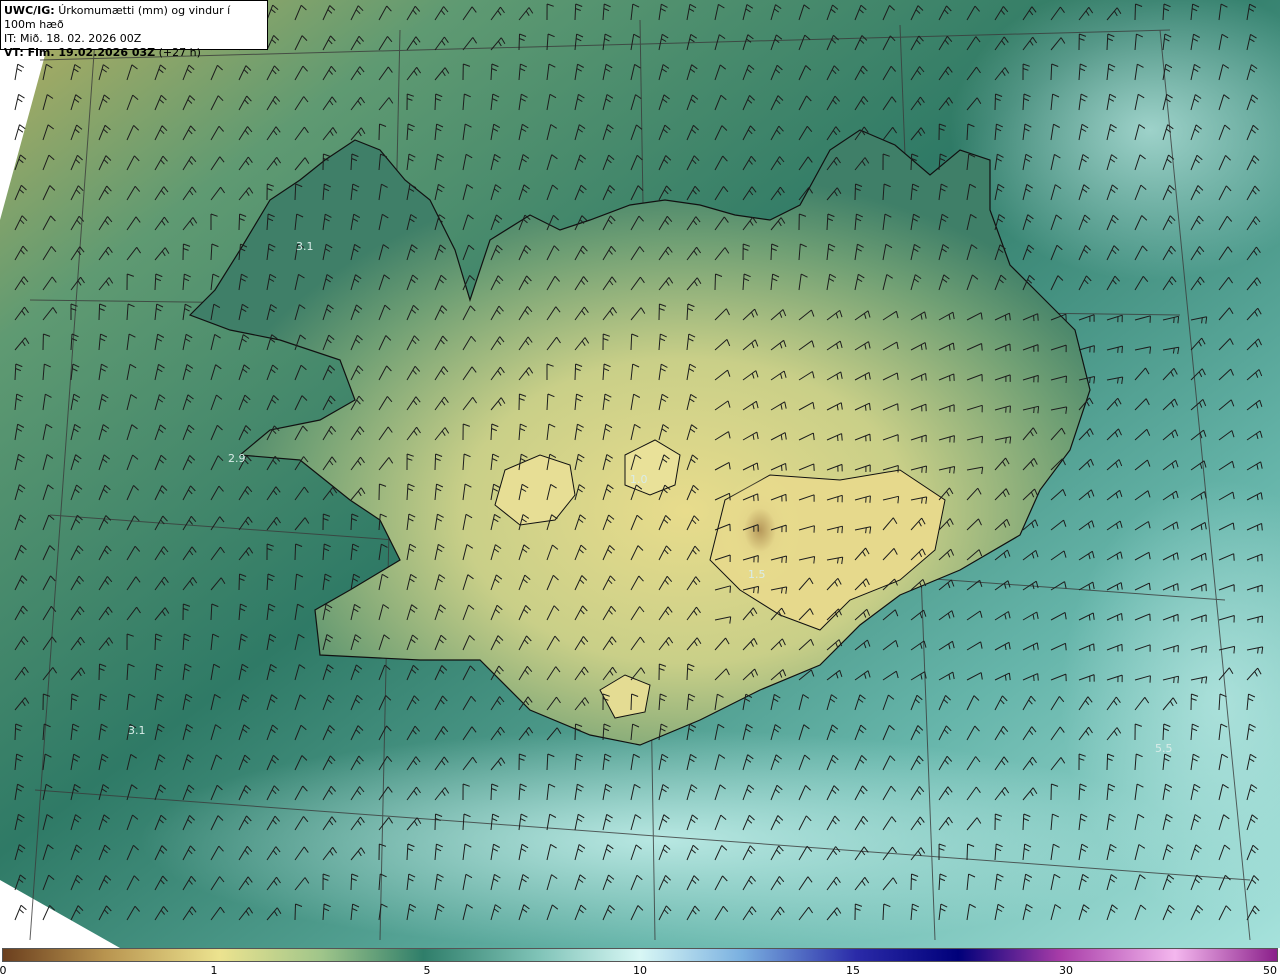 Image resolution: width=1280 pixels, height=978 pixels. Describe the element at coordinates (214, 970) in the screenshot. I see `colorbar-tick-1: 1` at that location.